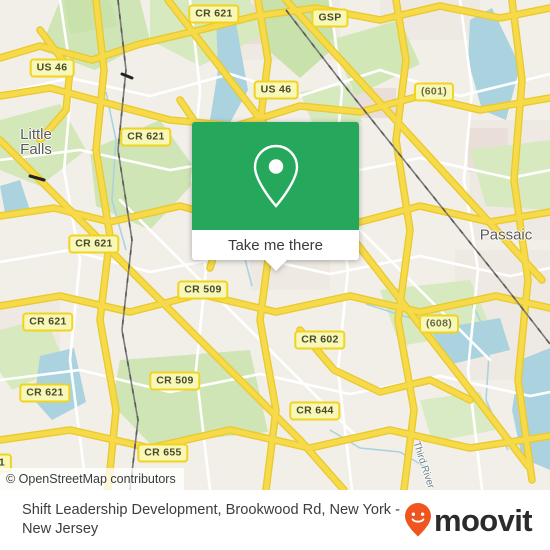 The width and height of the screenshot is (550, 550). What do you see at coordinates (315, 411) in the screenshot?
I see `road-shield: CR 644` at bounding box center [315, 411].